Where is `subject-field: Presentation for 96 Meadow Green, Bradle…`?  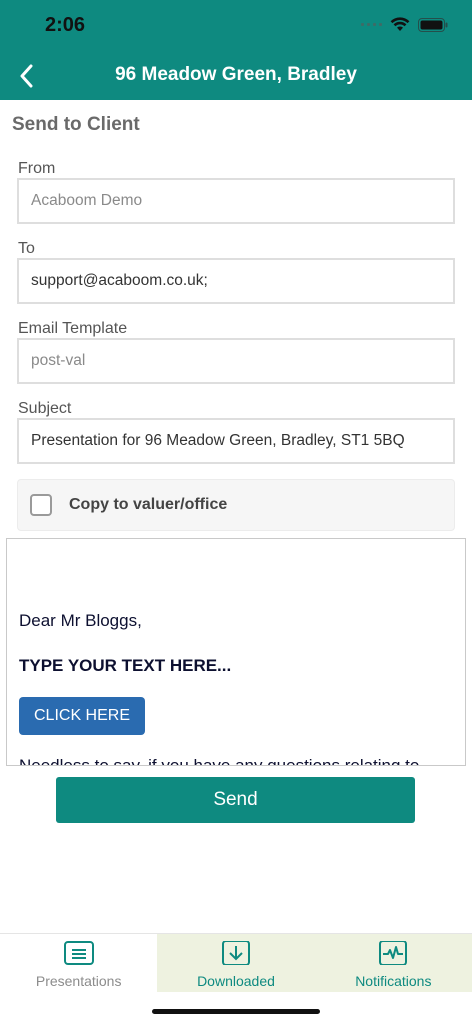
subject-field: Presentation for 96 Meadow Green, Bradle… is located at coordinates (236, 441).